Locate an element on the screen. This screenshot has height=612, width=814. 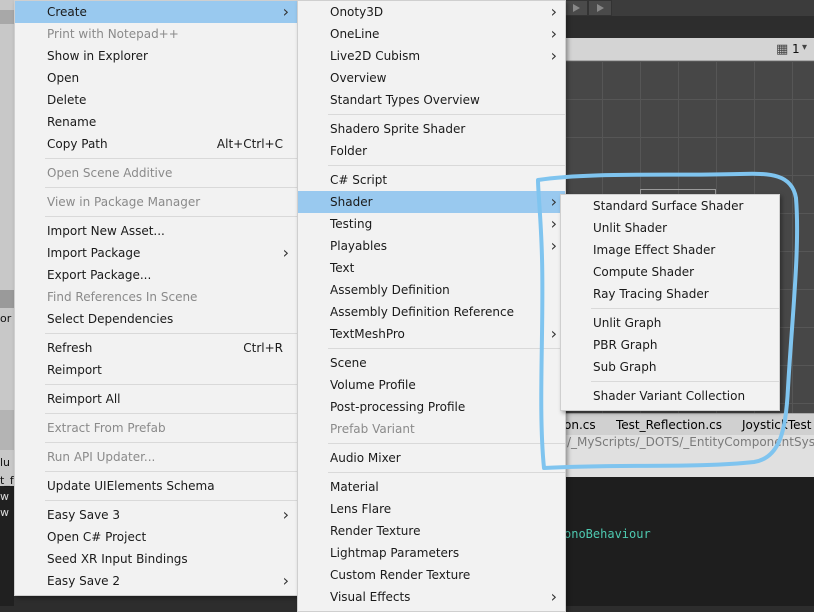
menu-item-easy-save-2: Easy Save 2 › is located at coordinates (156, 581).